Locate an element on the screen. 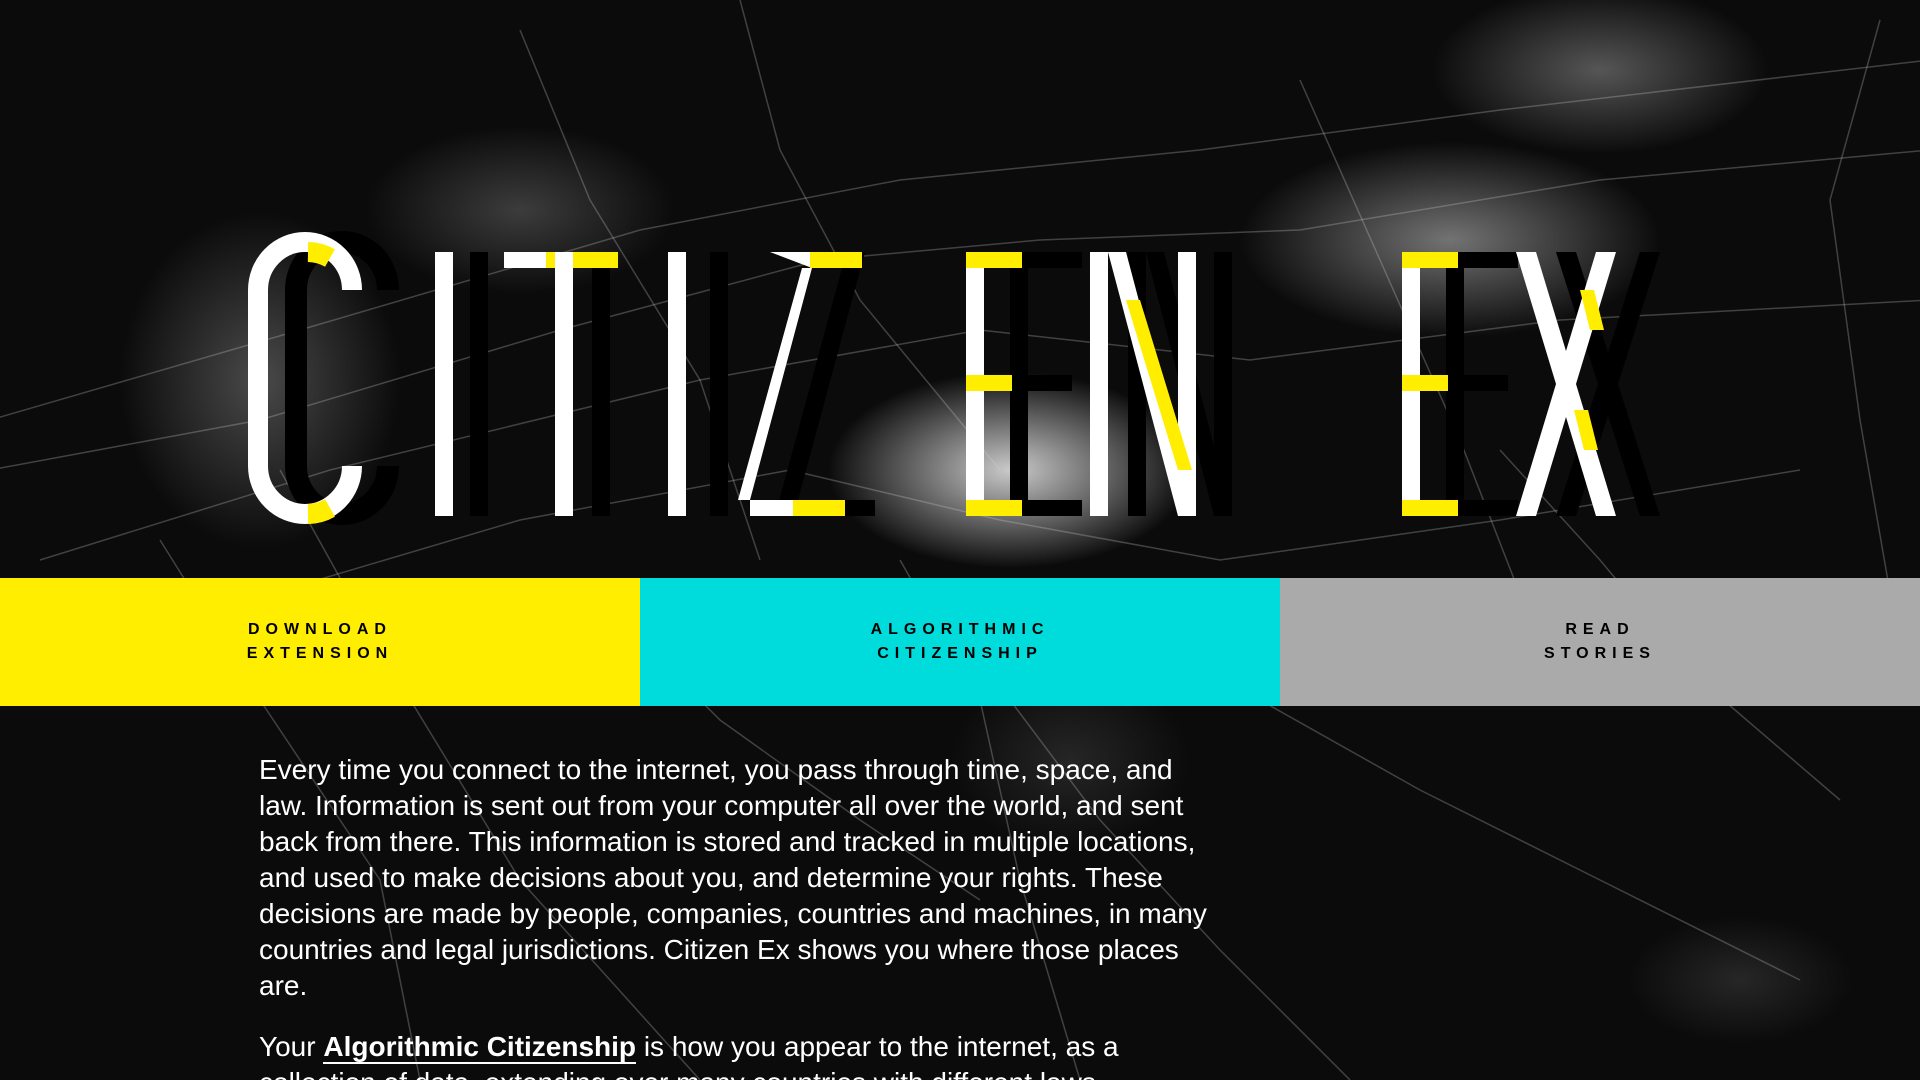 The image size is (1920, 1080). logo-letter-t is located at coordinates (561, 384).